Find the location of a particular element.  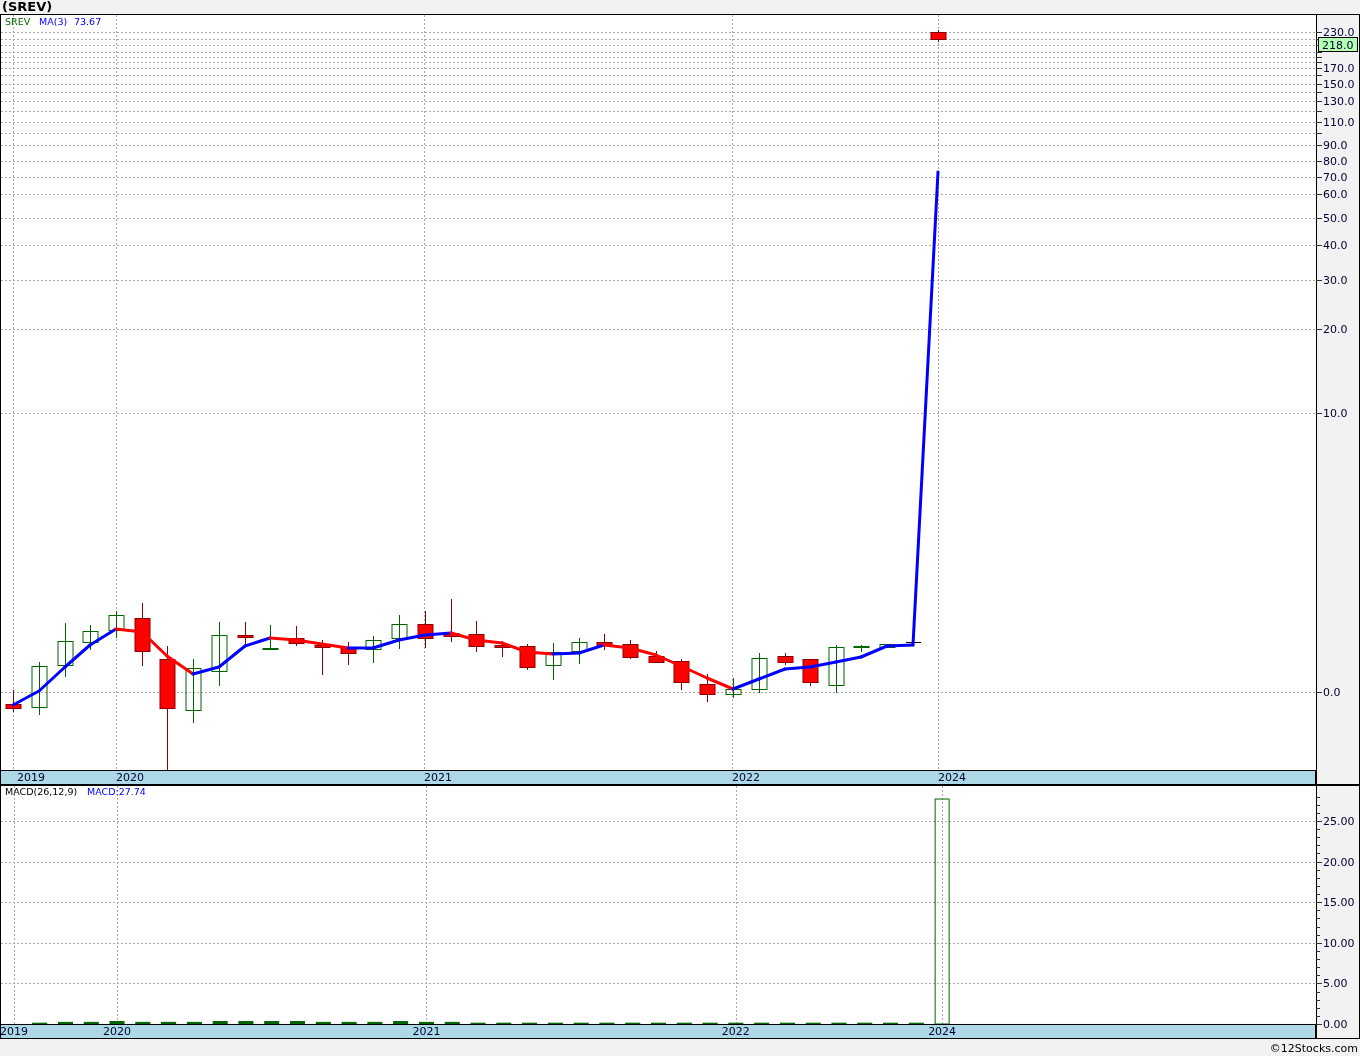

axis-label: 20.00 is located at coordinates (1339, 862).